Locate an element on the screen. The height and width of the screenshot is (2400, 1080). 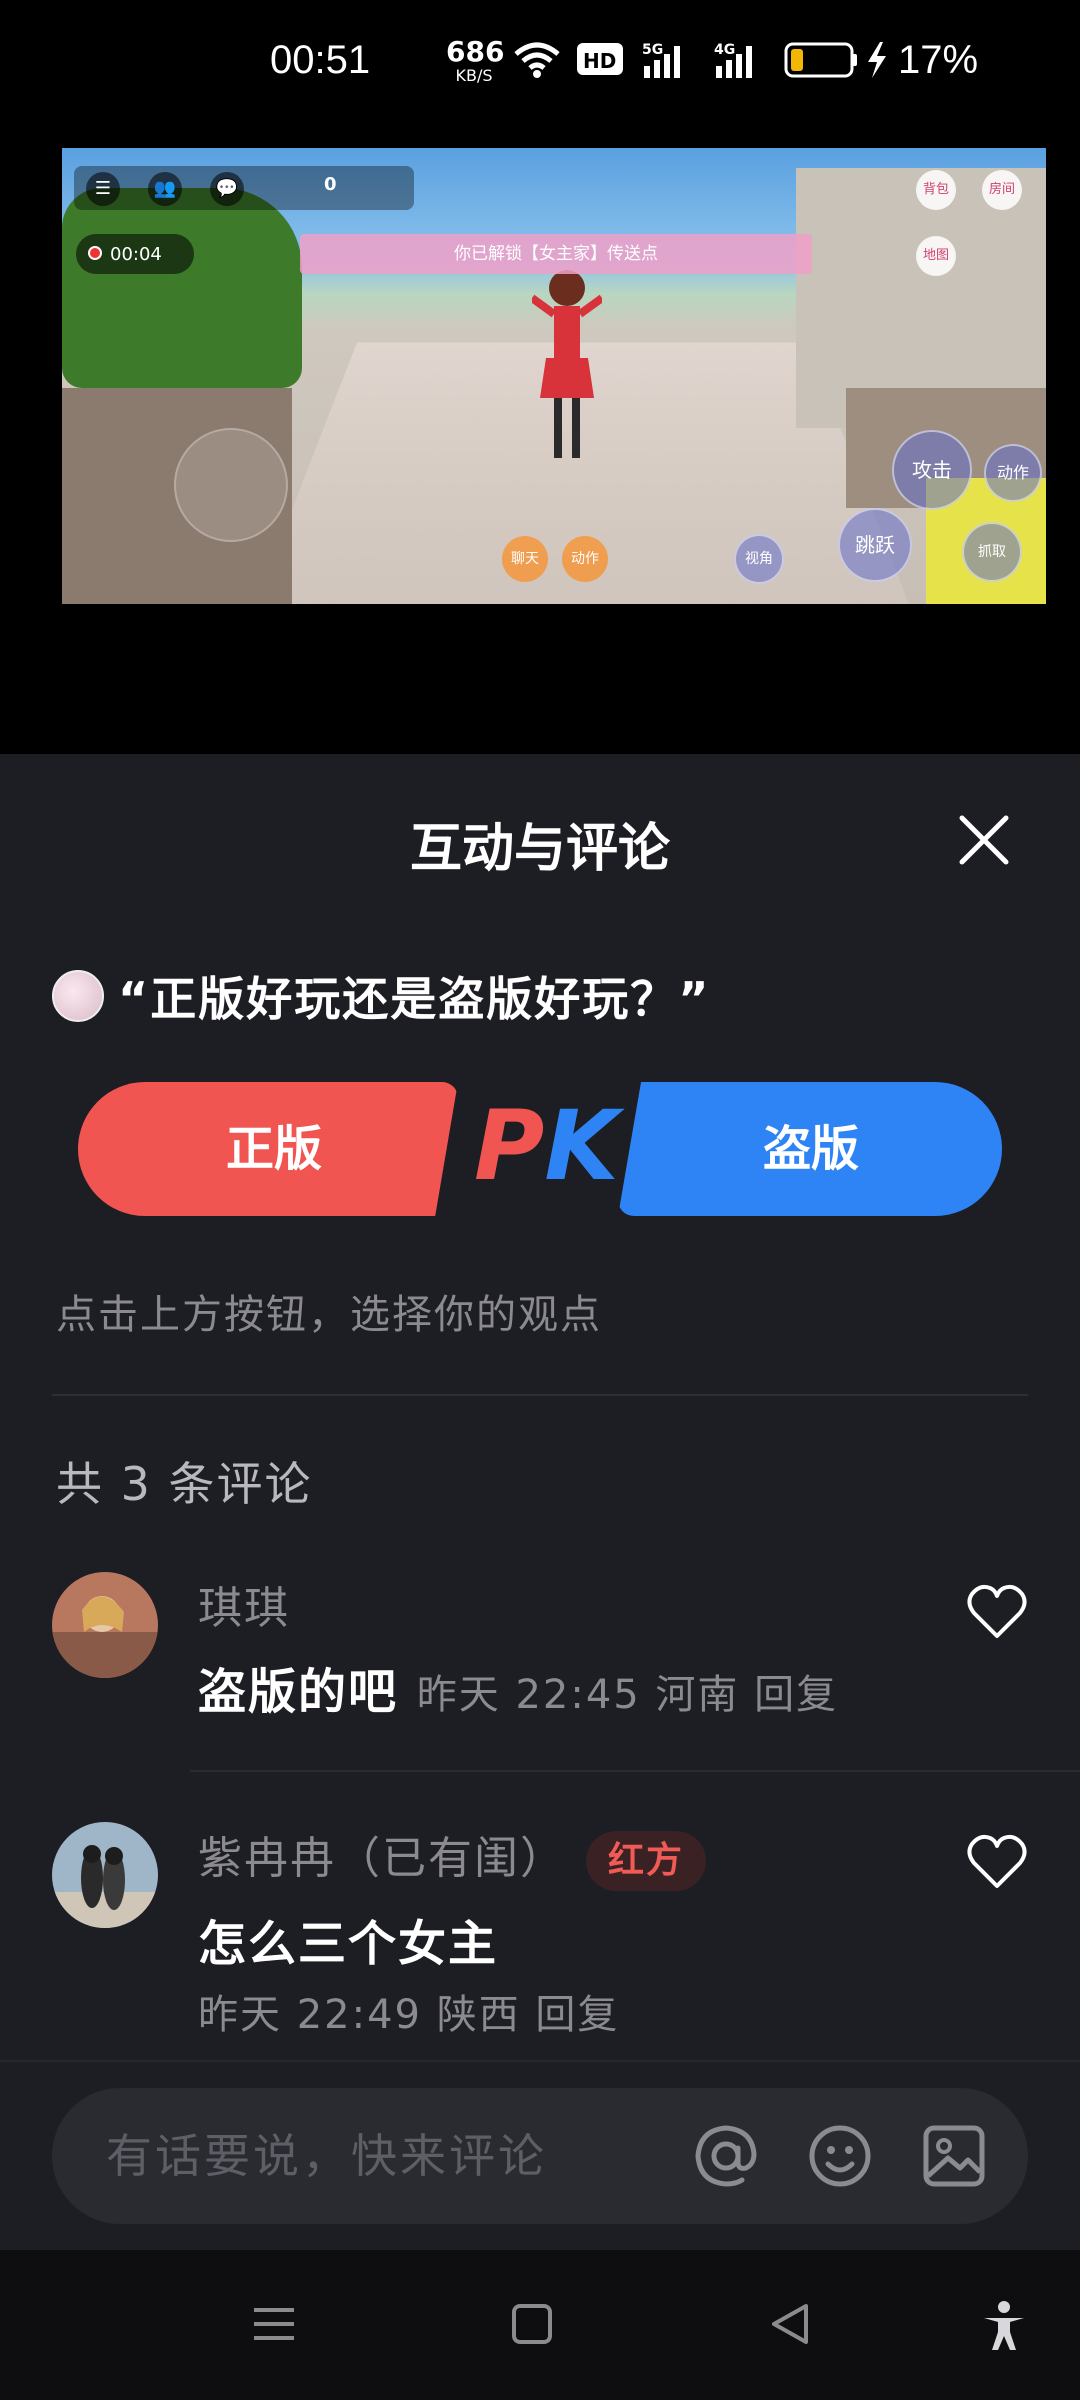
comment-input-bar: 有话要说，快来评论 is located at coordinates (540, 2156).